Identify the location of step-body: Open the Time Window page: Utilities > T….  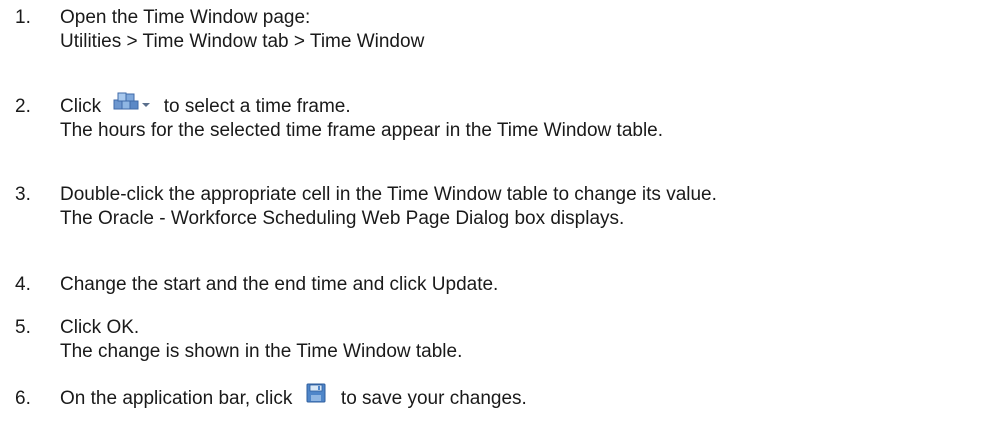
(242, 30).